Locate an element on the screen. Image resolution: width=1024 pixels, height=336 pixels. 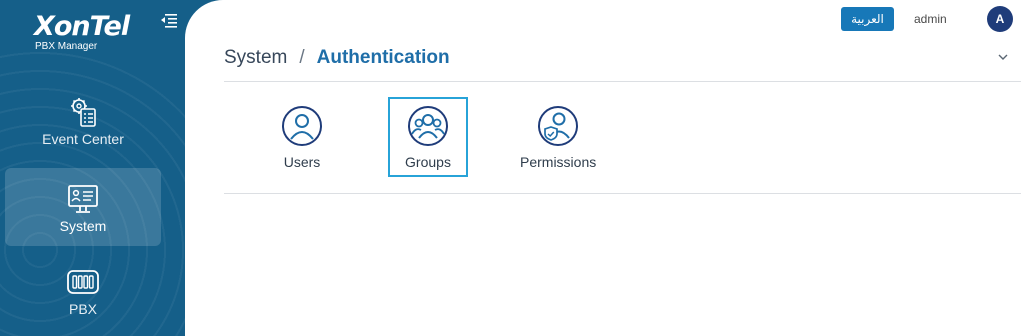
sidebar-item-label: PBX is located at coordinates (82, 309).